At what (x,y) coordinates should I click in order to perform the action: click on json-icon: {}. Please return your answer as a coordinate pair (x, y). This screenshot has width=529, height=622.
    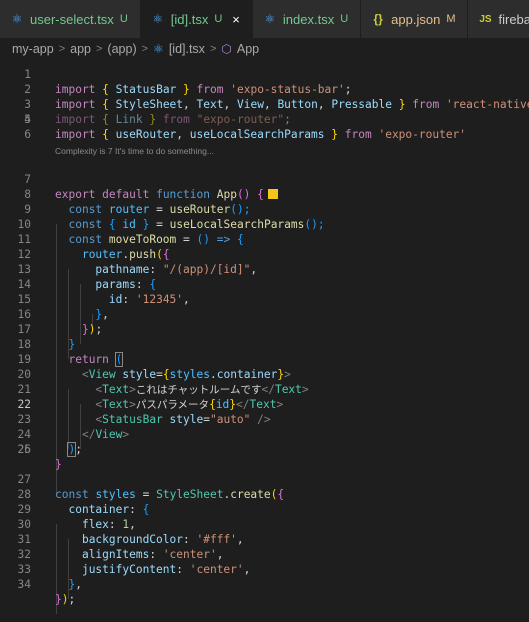
    Looking at the image, I should click on (378, 19).